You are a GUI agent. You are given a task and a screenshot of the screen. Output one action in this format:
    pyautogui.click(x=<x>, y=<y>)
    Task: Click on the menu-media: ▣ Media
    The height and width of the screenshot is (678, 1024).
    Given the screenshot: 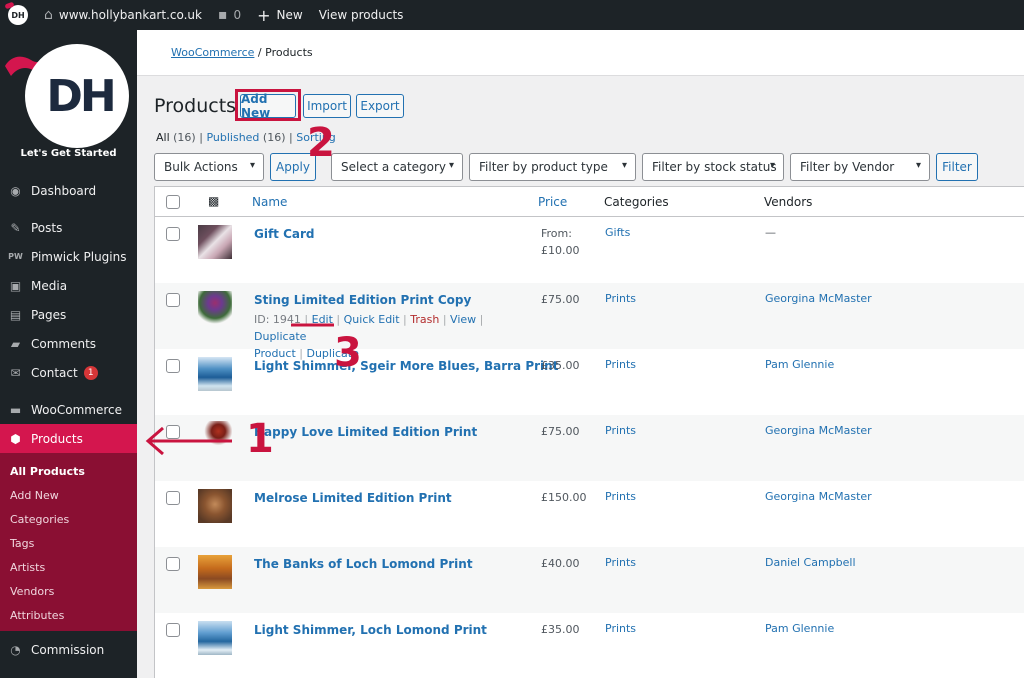 What is the action you would take?
    pyautogui.click(x=68, y=285)
    